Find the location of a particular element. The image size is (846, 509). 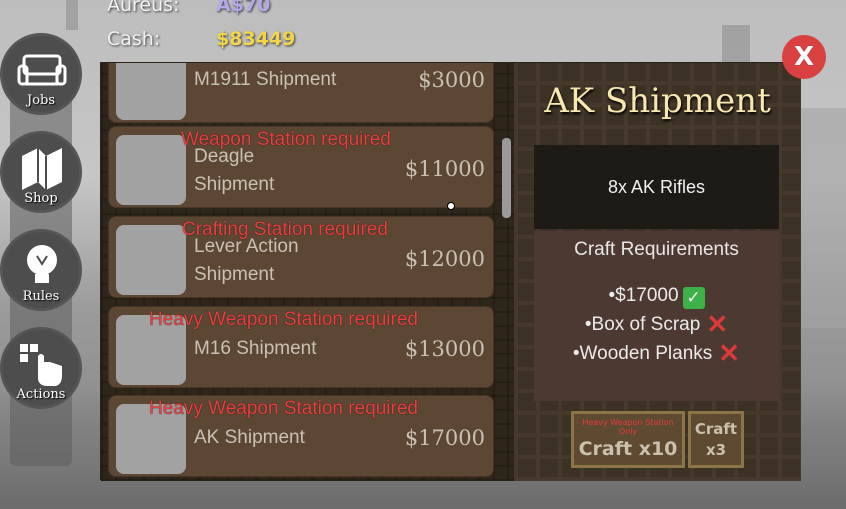

map-icon is located at coordinates (42, 169).